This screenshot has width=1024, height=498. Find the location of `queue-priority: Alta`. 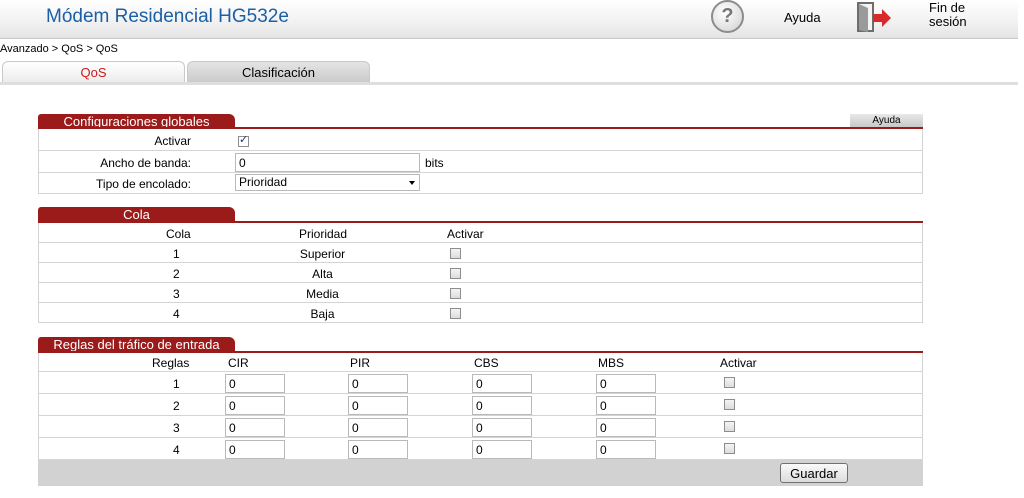

queue-priority: Alta is located at coordinates (322, 274).